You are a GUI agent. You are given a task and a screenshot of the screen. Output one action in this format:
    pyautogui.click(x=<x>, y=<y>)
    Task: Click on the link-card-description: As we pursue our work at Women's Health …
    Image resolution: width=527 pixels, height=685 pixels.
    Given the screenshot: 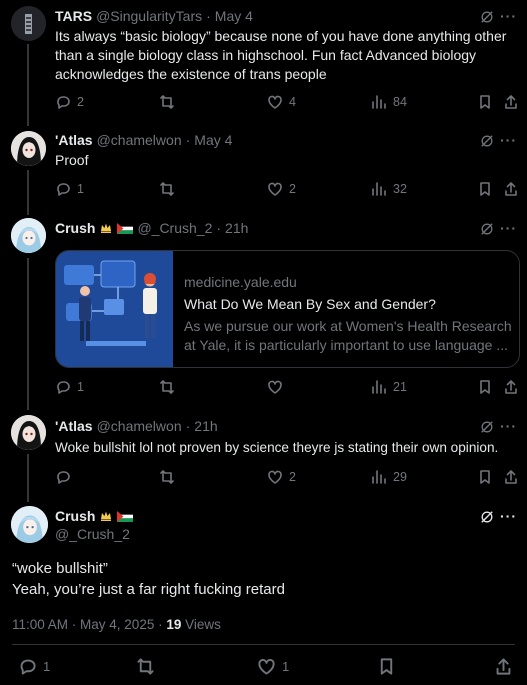 What is the action you would take?
    pyautogui.click(x=348, y=335)
    